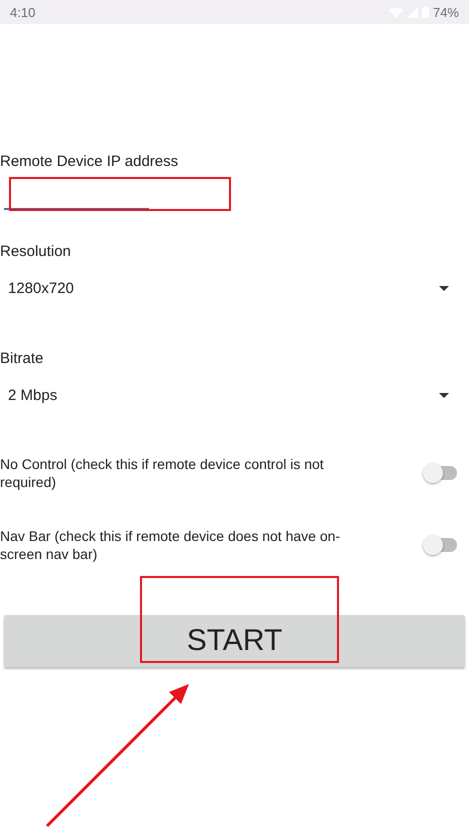  I want to click on battery-percent: 74%, so click(445, 12).